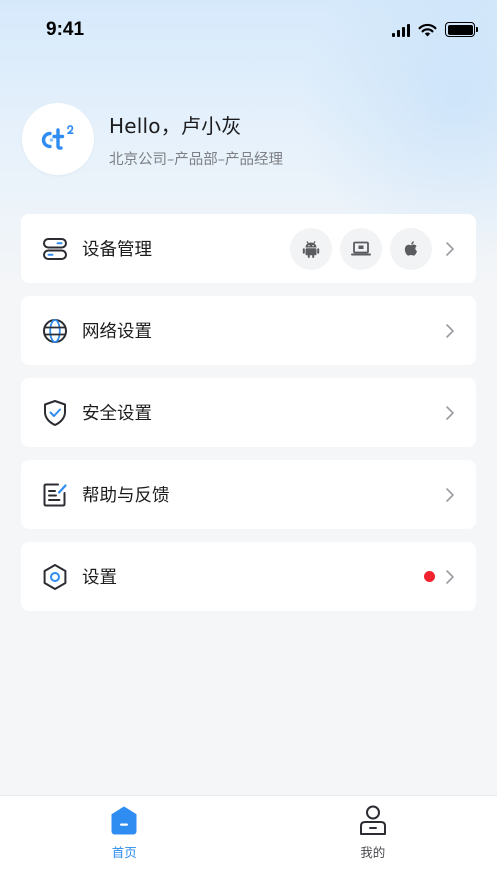  I want to click on status-bar: 9:41, so click(248, 30).